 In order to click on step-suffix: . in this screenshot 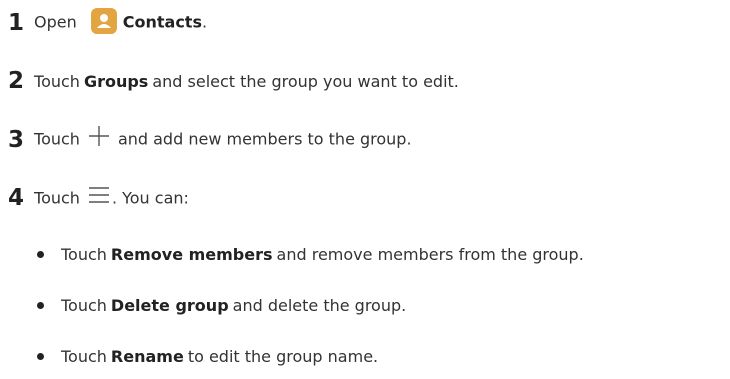, I will do `click(204, 22)`.